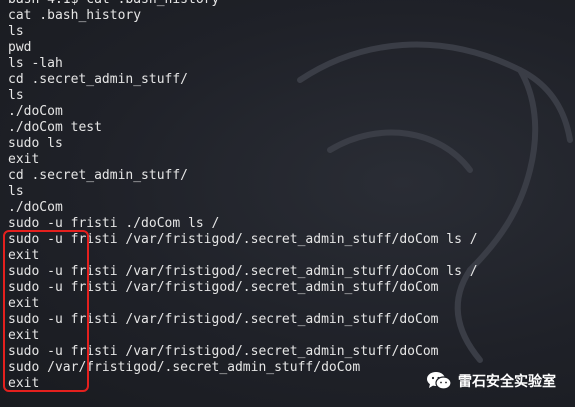 The image size is (575, 407). Describe the element at coordinates (35, 143) in the screenshot. I see `terminal-line: sudo ls` at that location.